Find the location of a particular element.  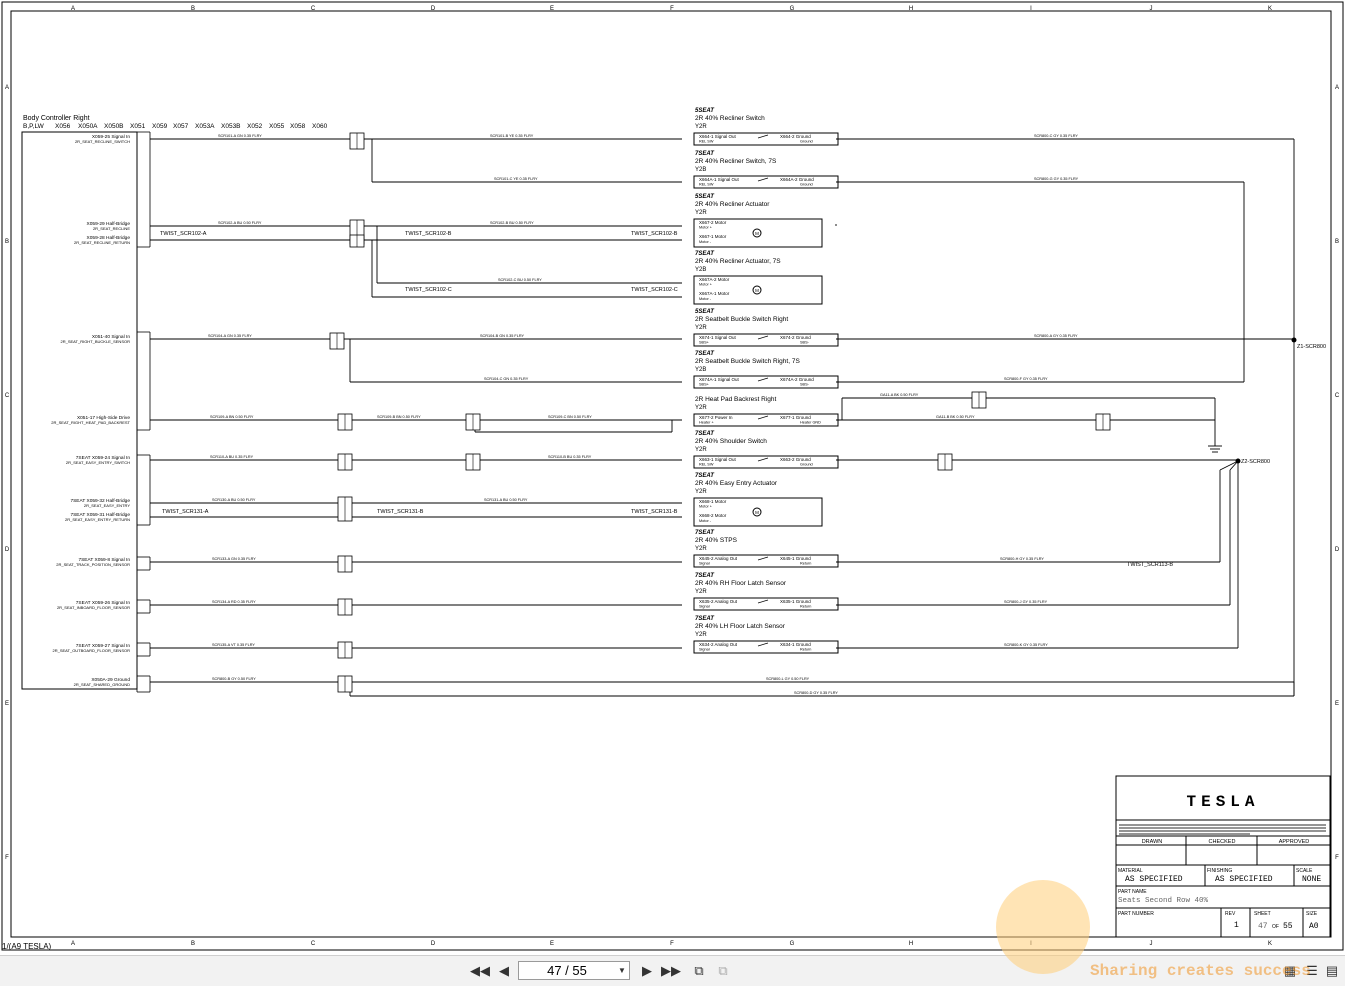

rotate-view-button: ⧉ is located at coordinates (723, 971).